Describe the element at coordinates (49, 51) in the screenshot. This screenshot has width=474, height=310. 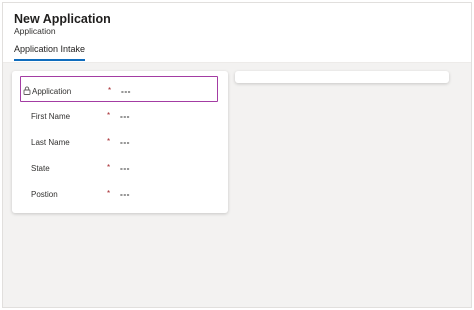
I see `tab-application-intake: Application Intake` at that location.